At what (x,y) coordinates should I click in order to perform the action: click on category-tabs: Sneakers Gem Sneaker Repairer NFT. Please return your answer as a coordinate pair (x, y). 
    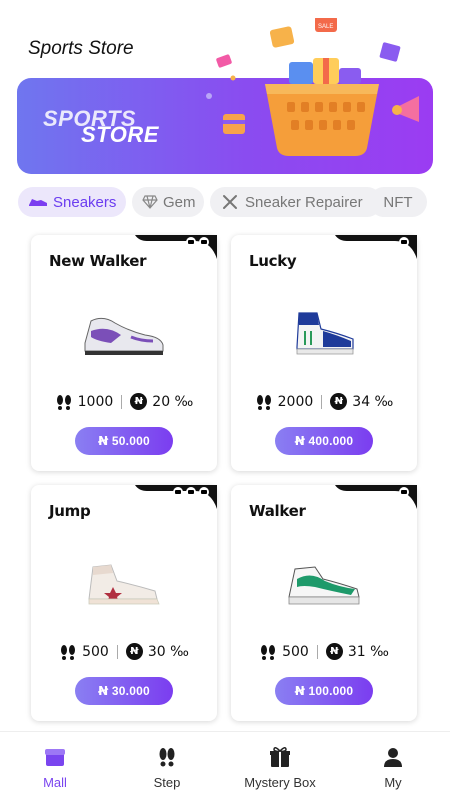
    Looking at the image, I should click on (228, 202).